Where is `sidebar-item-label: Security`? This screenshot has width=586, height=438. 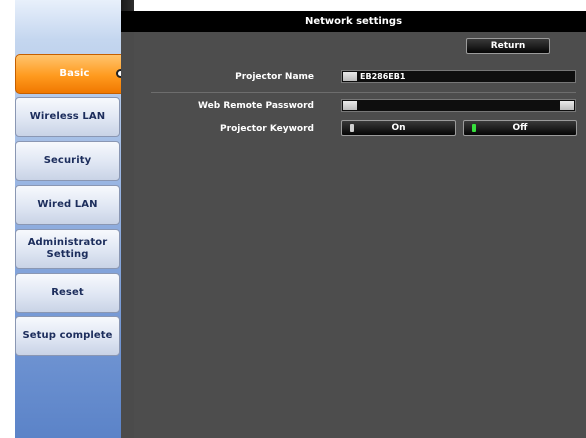 sidebar-item-label: Security is located at coordinates (67, 160).